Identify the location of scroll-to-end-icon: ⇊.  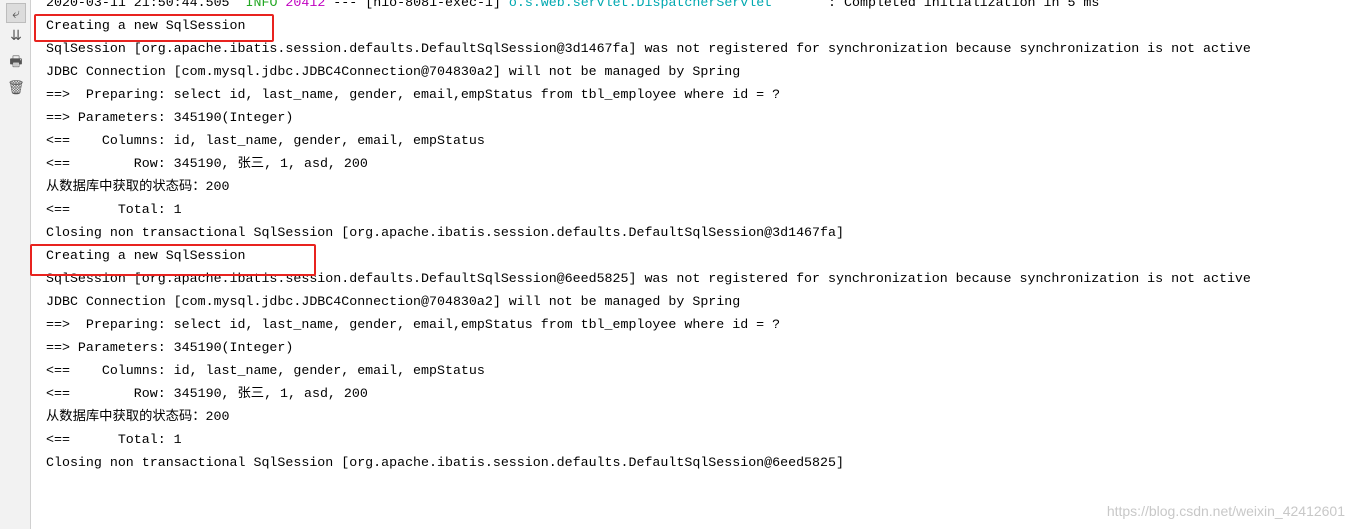
(16, 36).